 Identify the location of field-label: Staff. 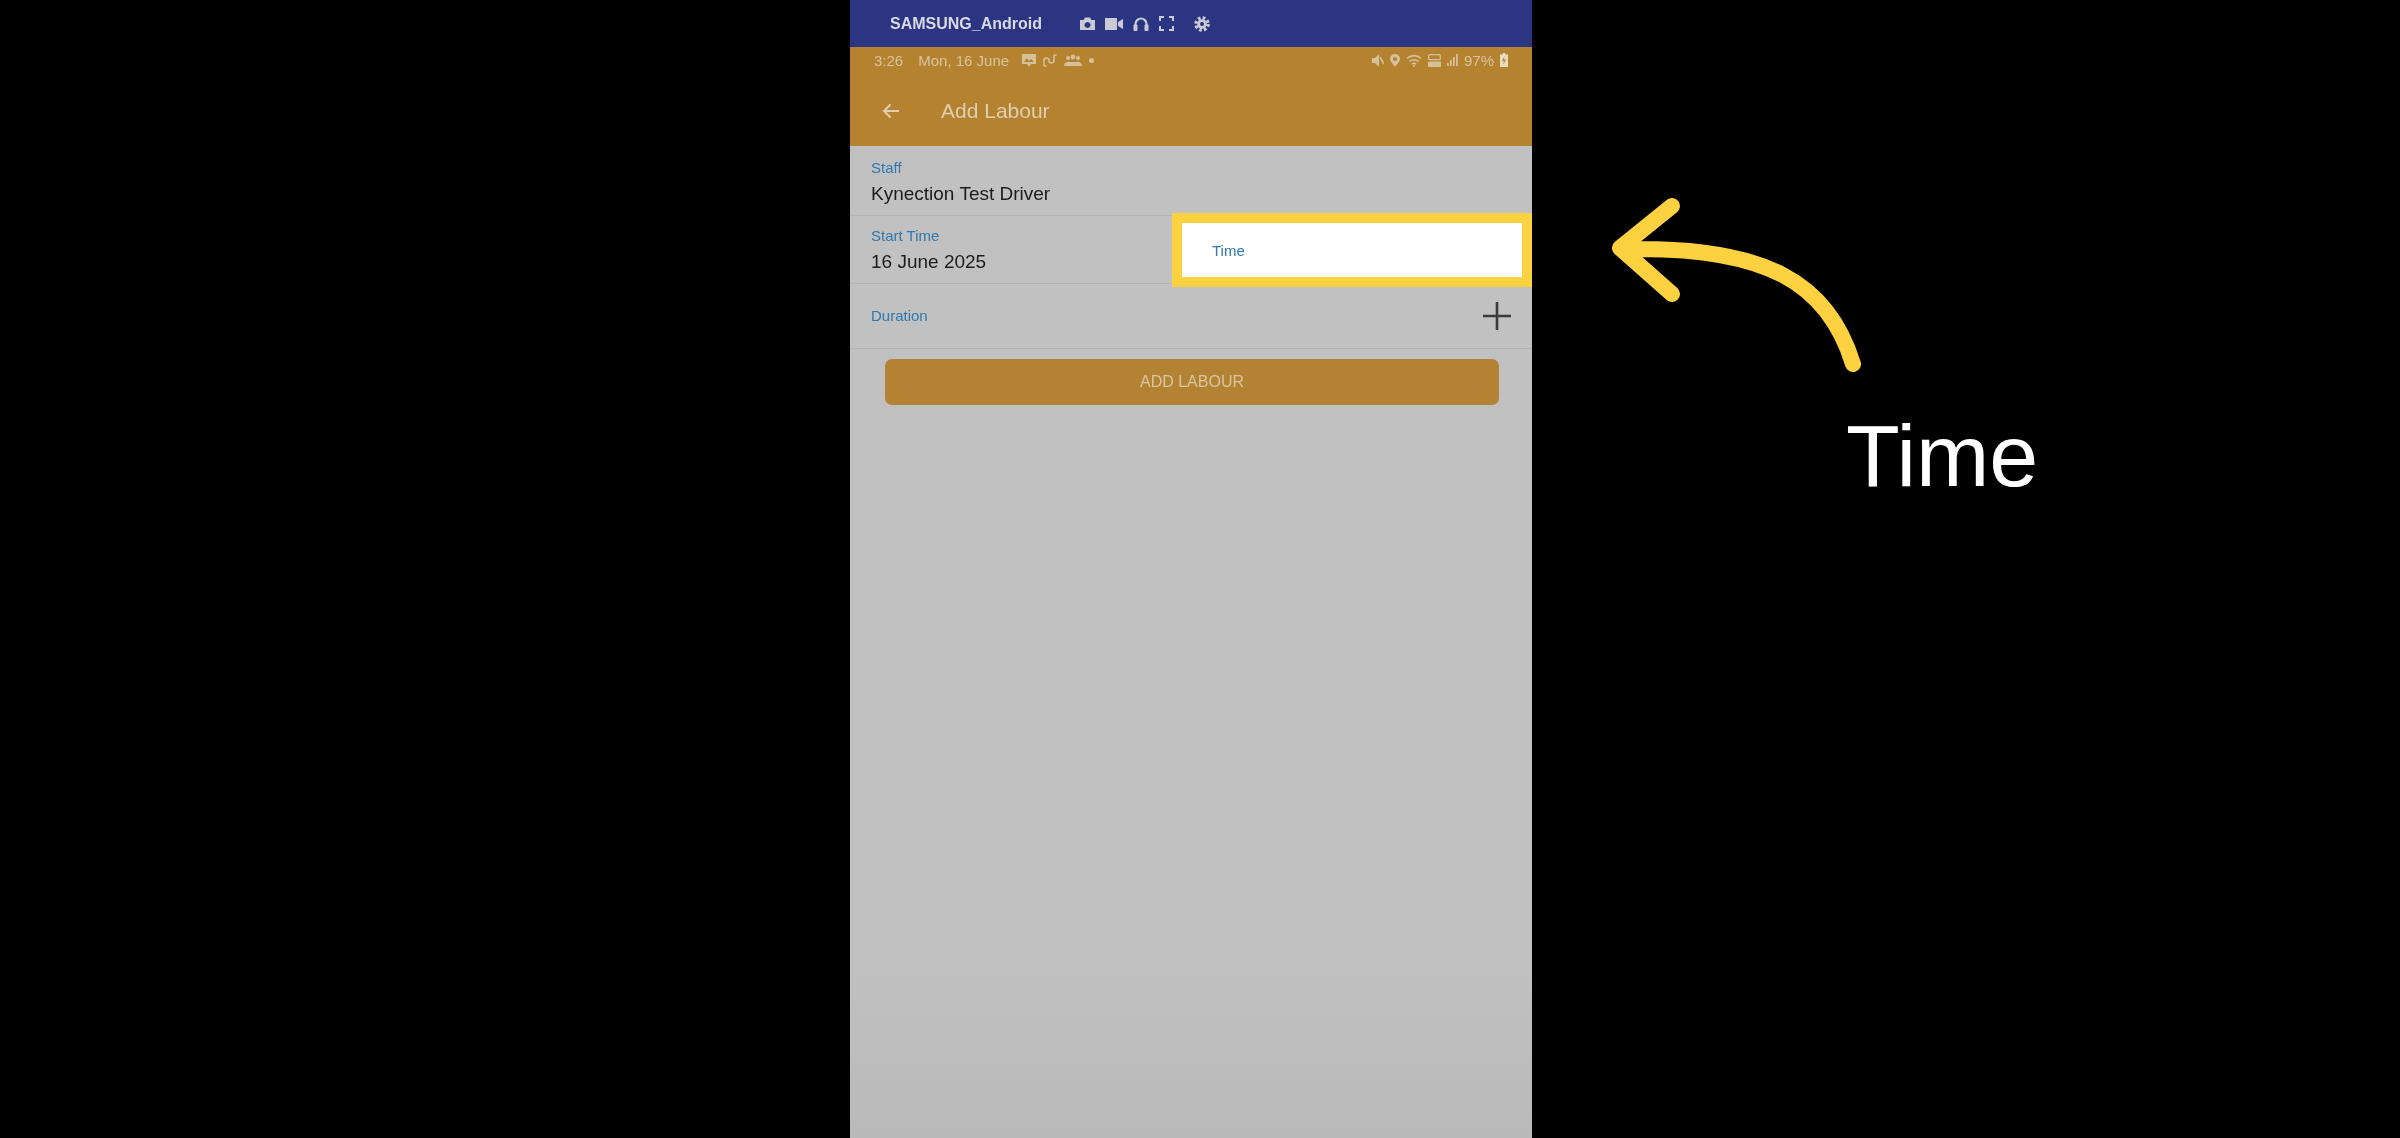
(886, 168).